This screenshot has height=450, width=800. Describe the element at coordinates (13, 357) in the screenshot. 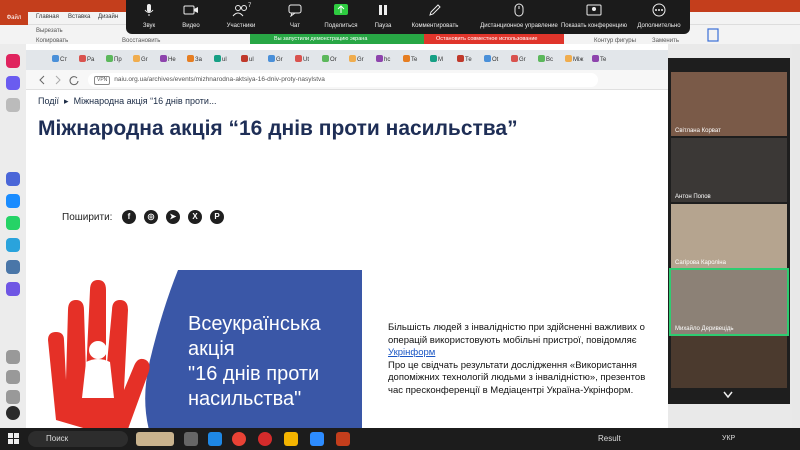

I see `heart-icon` at that location.